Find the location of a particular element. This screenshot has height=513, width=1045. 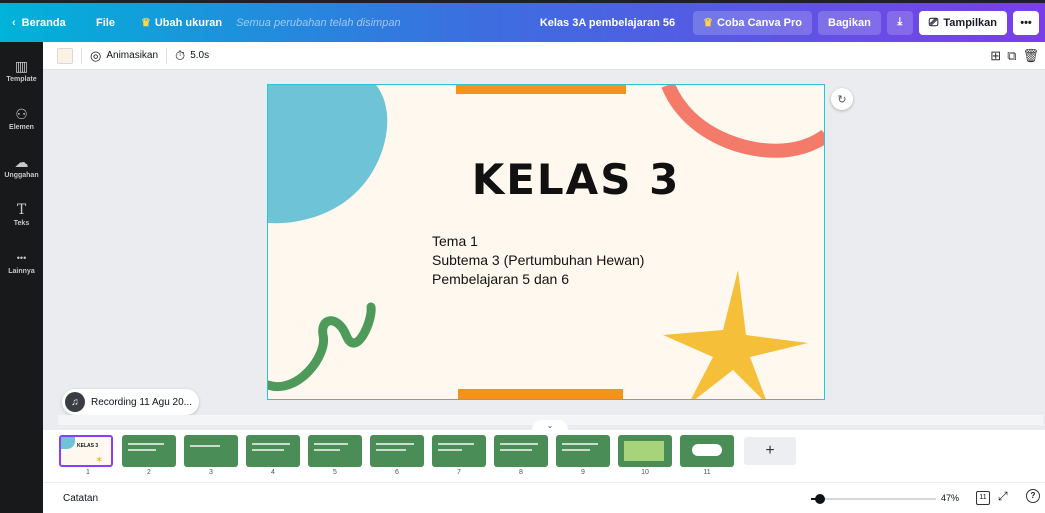

try-pro-label: Coba Canva Pro is located at coordinates (759, 22).